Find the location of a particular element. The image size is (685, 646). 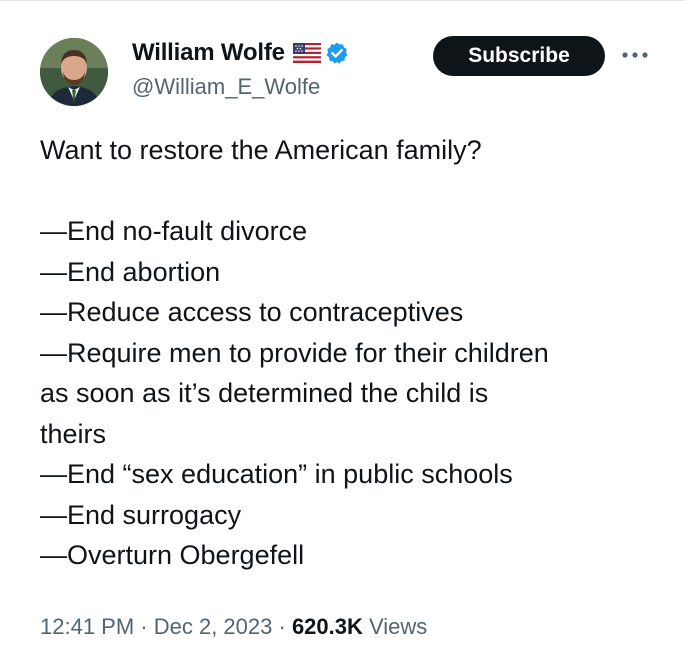

tweet-meta: 12:41 PM · Dec 2, 2023 · 620.3K Views is located at coordinates (233, 627).